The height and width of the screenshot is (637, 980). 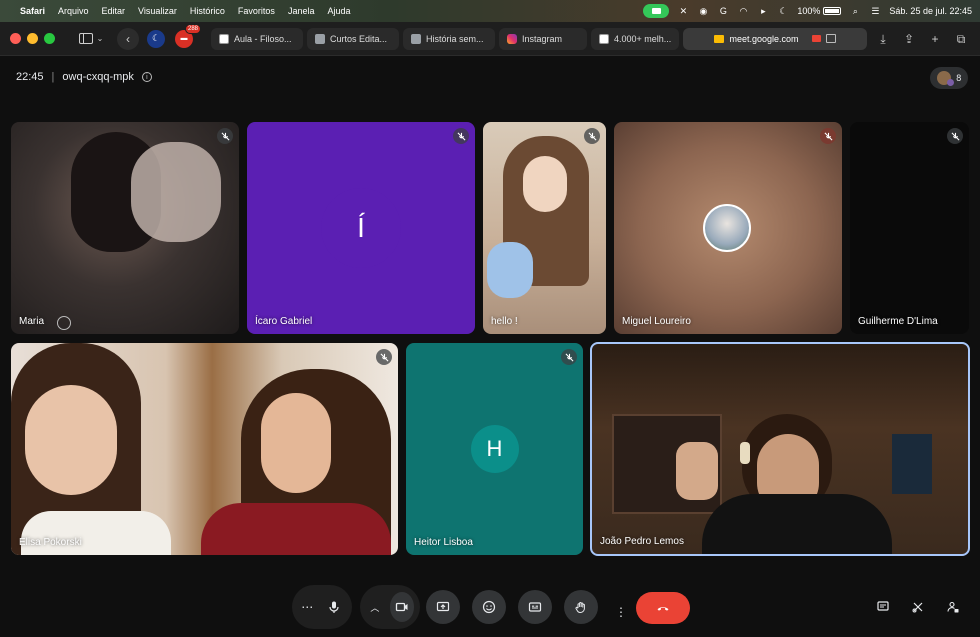 I want to click on participant-tile-miguel-loureiro: Miguel Loureiro, so click(x=728, y=228).